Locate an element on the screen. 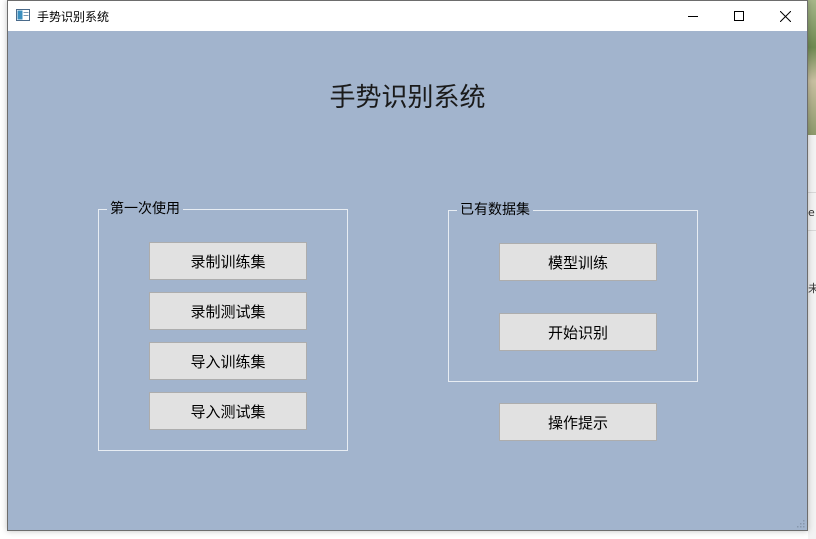  close-icon is located at coordinates (785, 16).